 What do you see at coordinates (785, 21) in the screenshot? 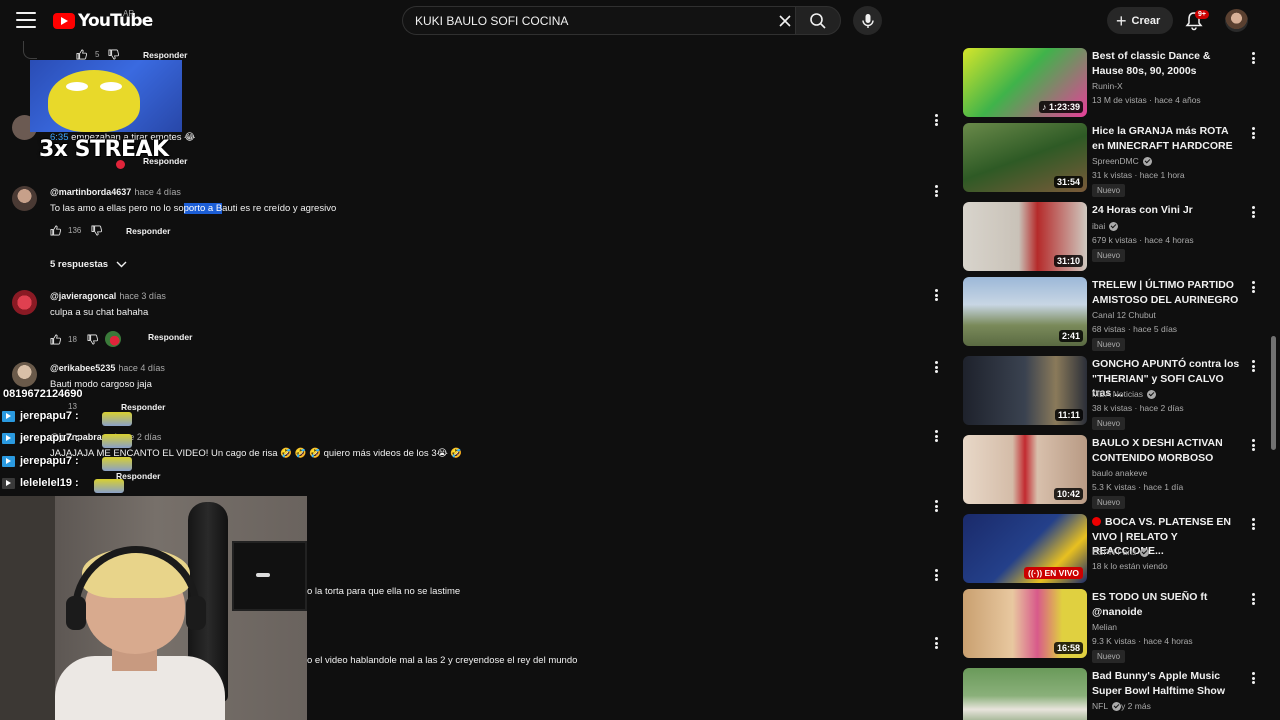
I see `clear-search-icon` at bounding box center [785, 21].